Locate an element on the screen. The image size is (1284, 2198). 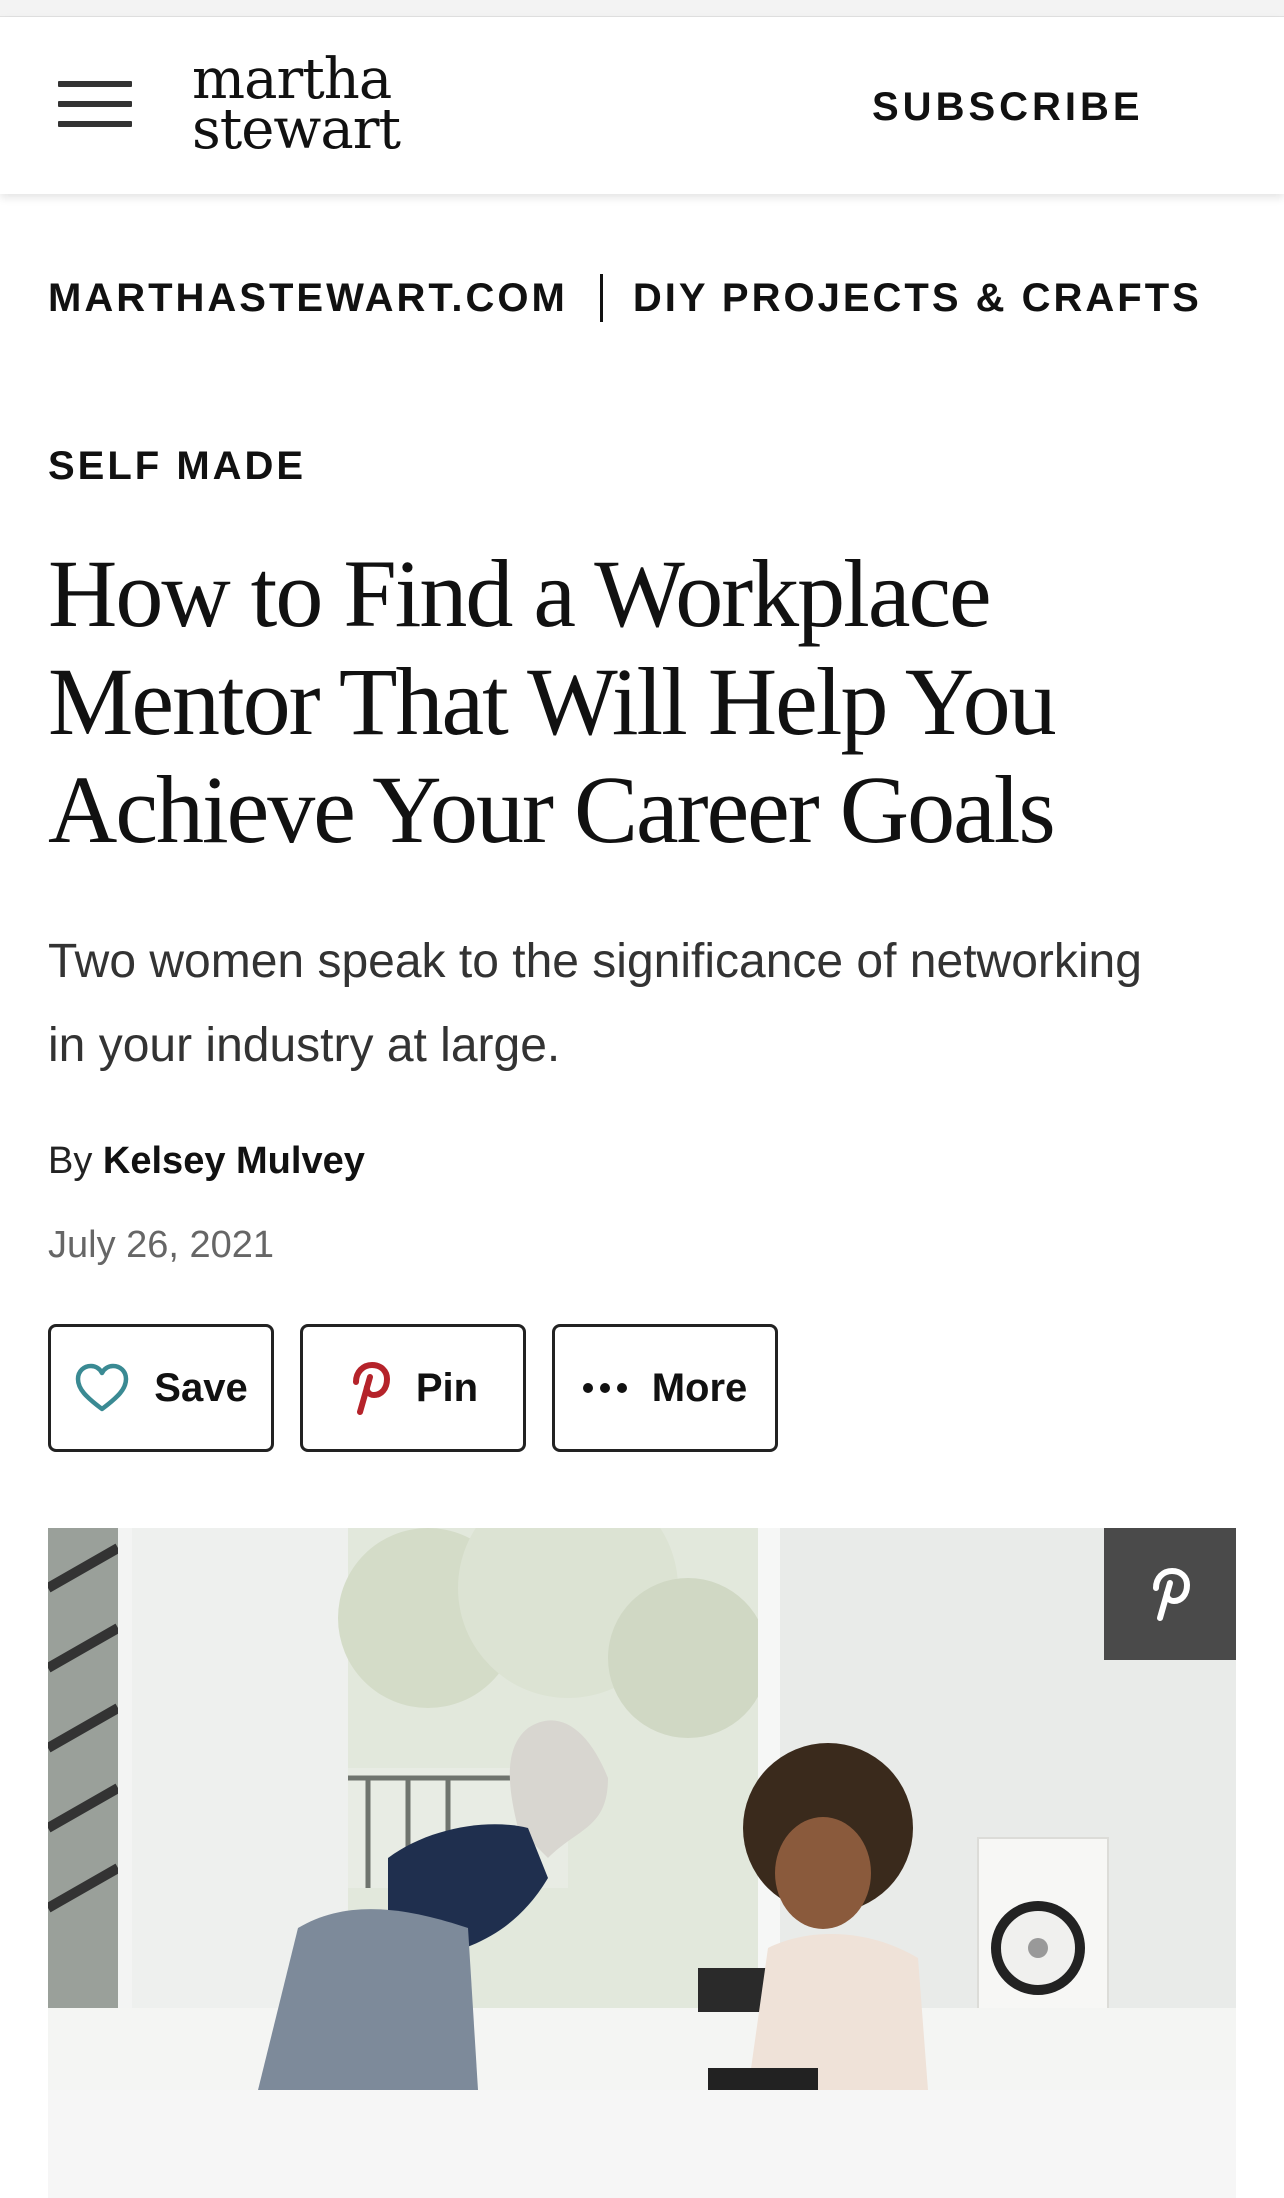
pin-button: Pin is located at coordinates (413, 1388).